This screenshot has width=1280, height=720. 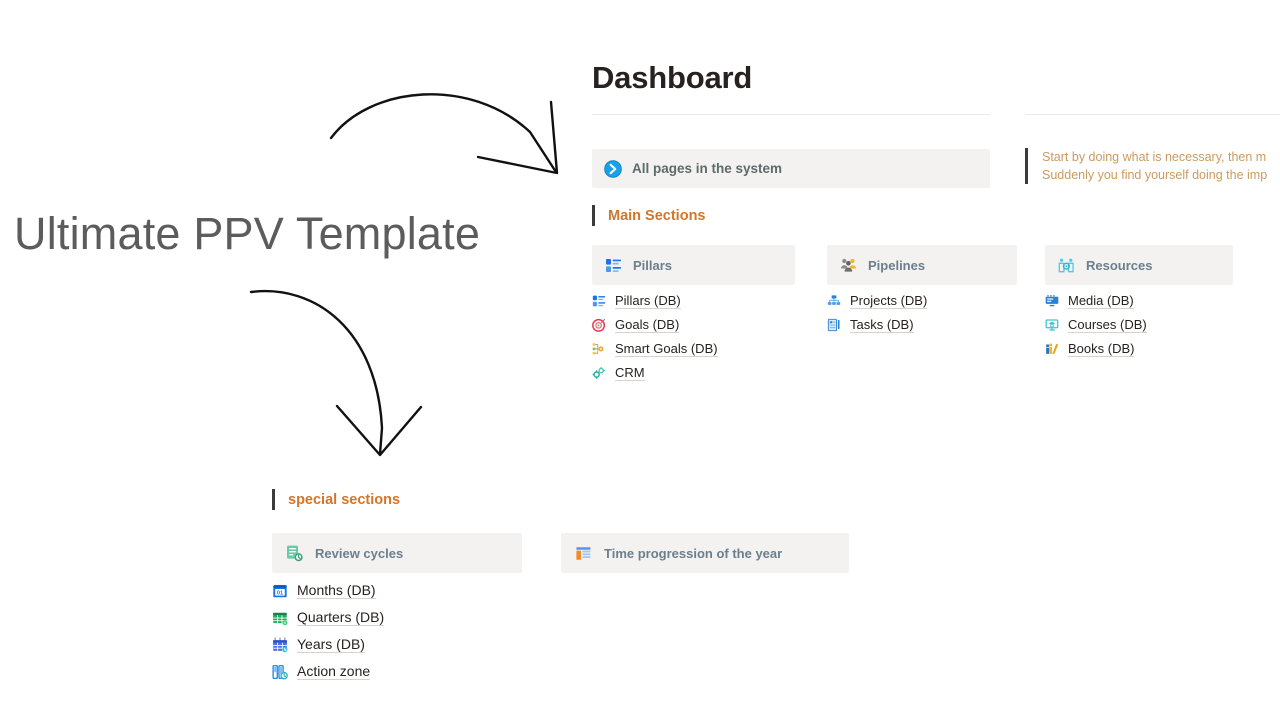 I want to click on purple-calendar-grid-icon, so click(x=280, y=644).